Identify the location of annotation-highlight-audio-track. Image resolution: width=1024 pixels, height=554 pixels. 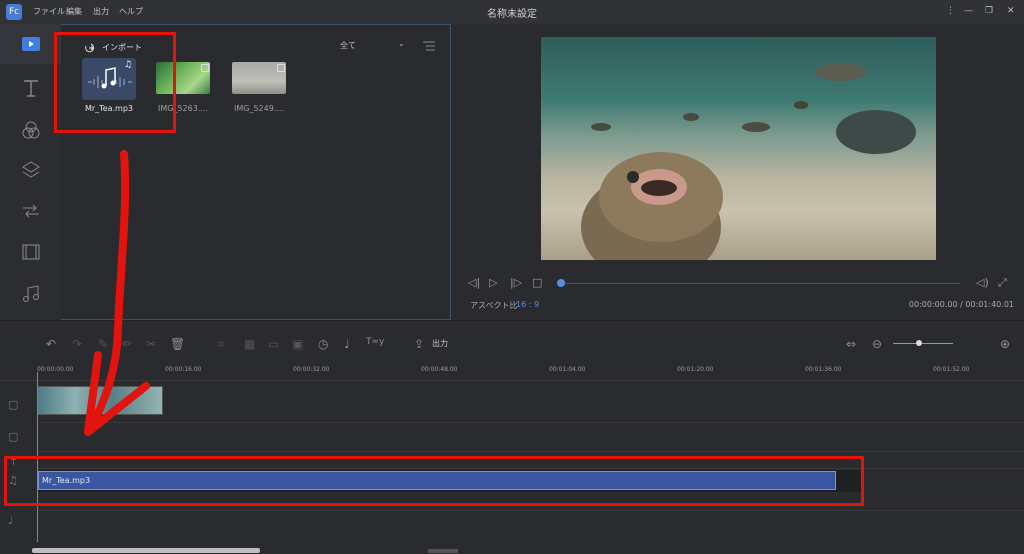
(434, 481).